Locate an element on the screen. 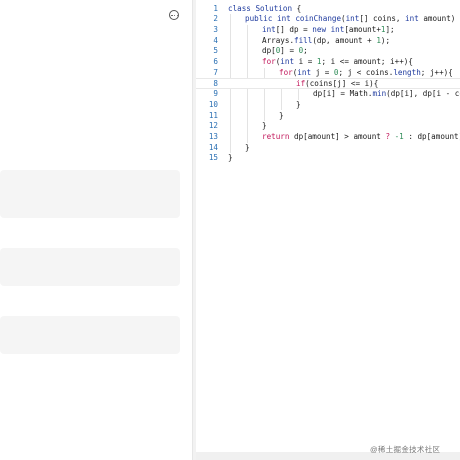 The image size is (460, 460). code-text: for(int i = 1; i <= amount; i++){ is located at coordinates (337, 62).